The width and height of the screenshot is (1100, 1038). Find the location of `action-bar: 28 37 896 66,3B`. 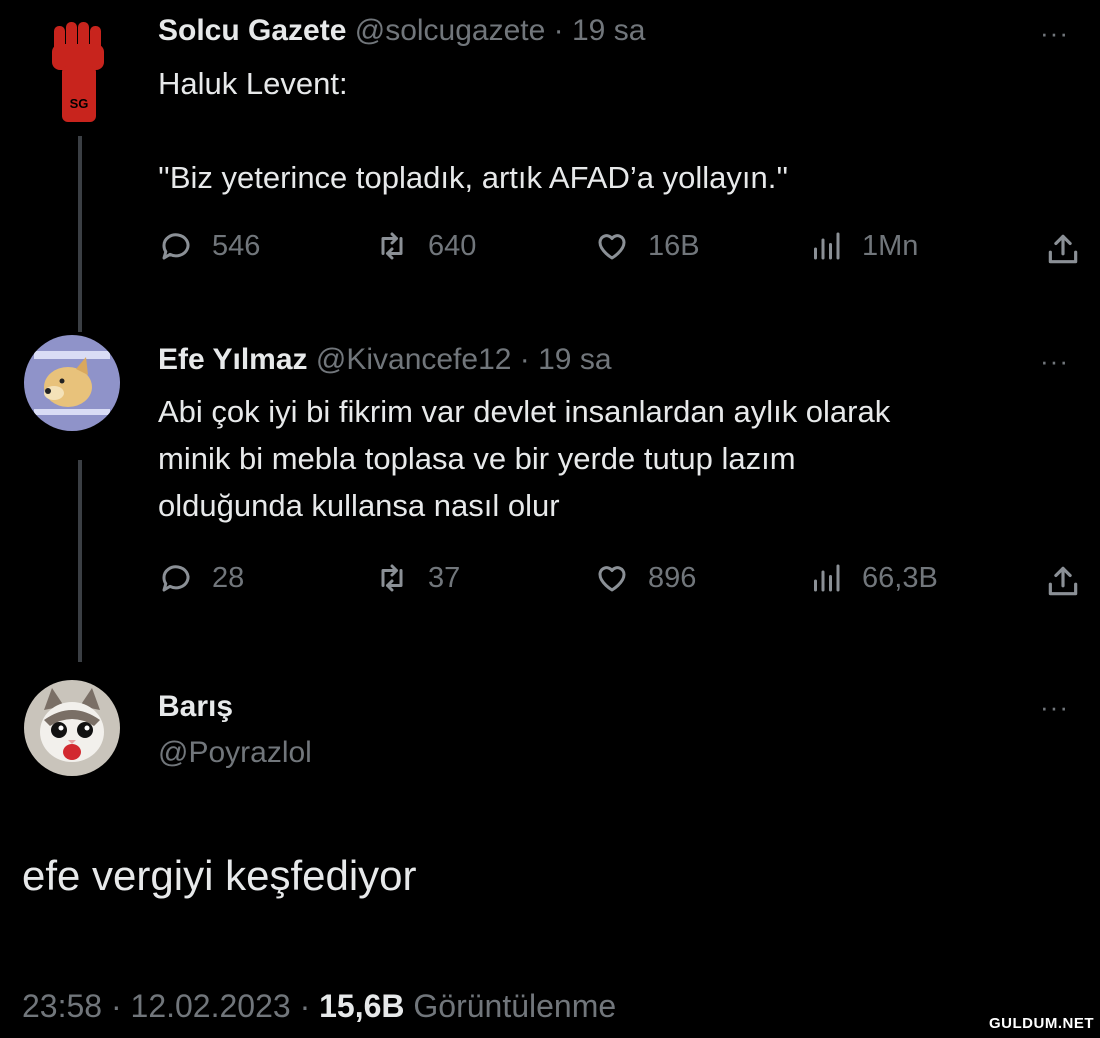

action-bar: 28 37 896 66,3B is located at coordinates (623, 582).